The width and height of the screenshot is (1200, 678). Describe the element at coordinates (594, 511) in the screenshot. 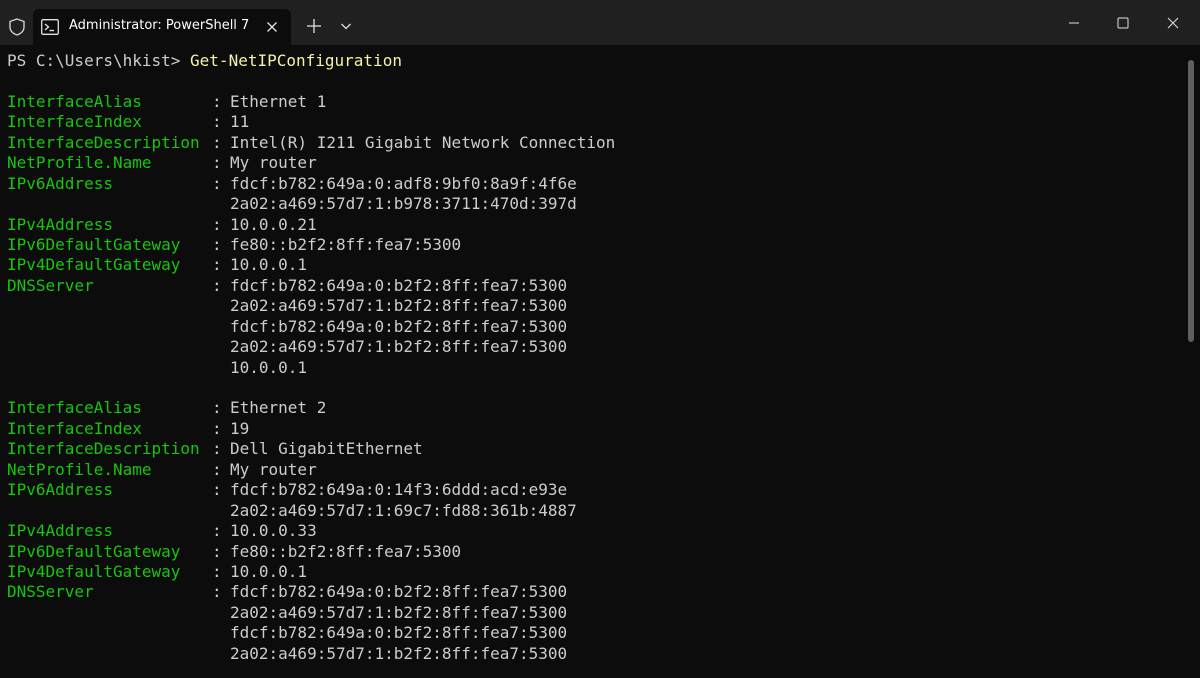

I see `property-continuation: 2a02:a469:57d7:1:69c7:fd88:361b:4887` at that location.